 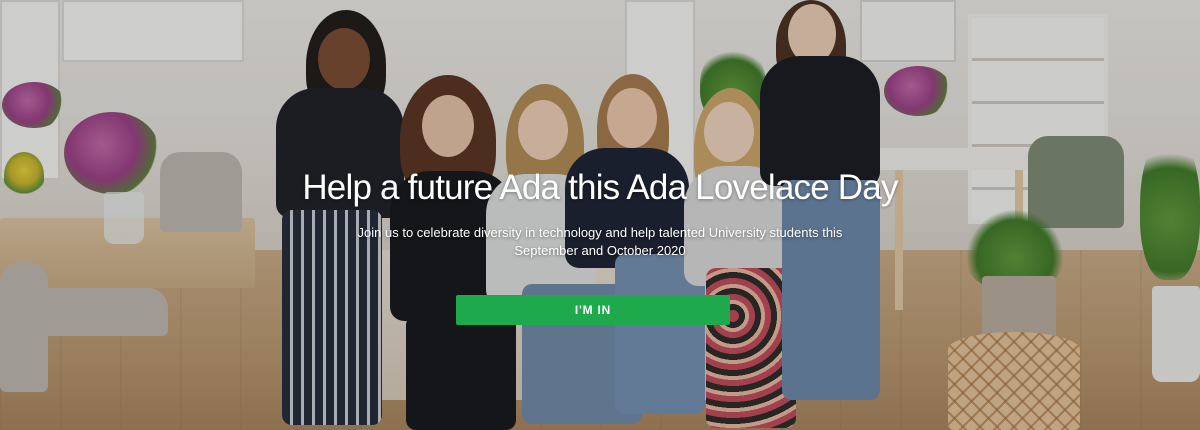 What do you see at coordinates (600, 187) in the screenshot?
I see `hero-headline: Help a future Ada this Ada Lovelace Day` at bounding box center [600, 187].